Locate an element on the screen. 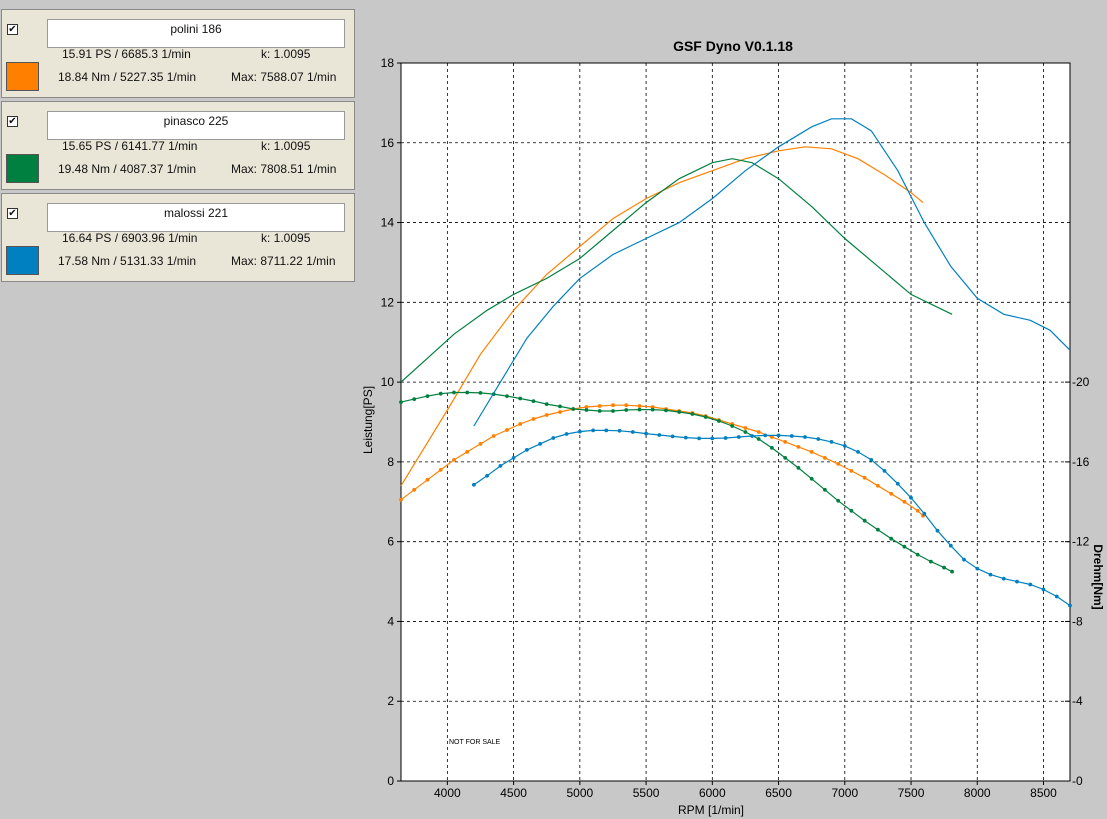 The image size is (1107, 819). y2-axis-label: Drehm[Nm] is located at coordinates (1098, 576).